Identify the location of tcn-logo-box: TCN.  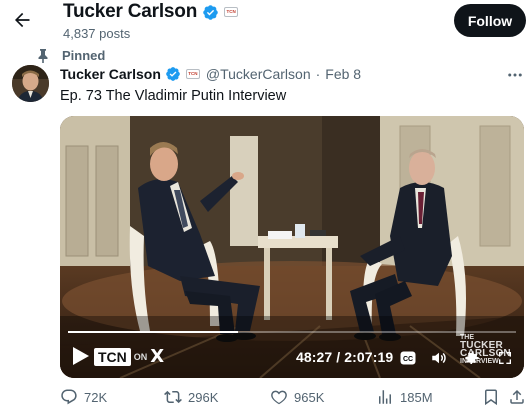
(112, 356).